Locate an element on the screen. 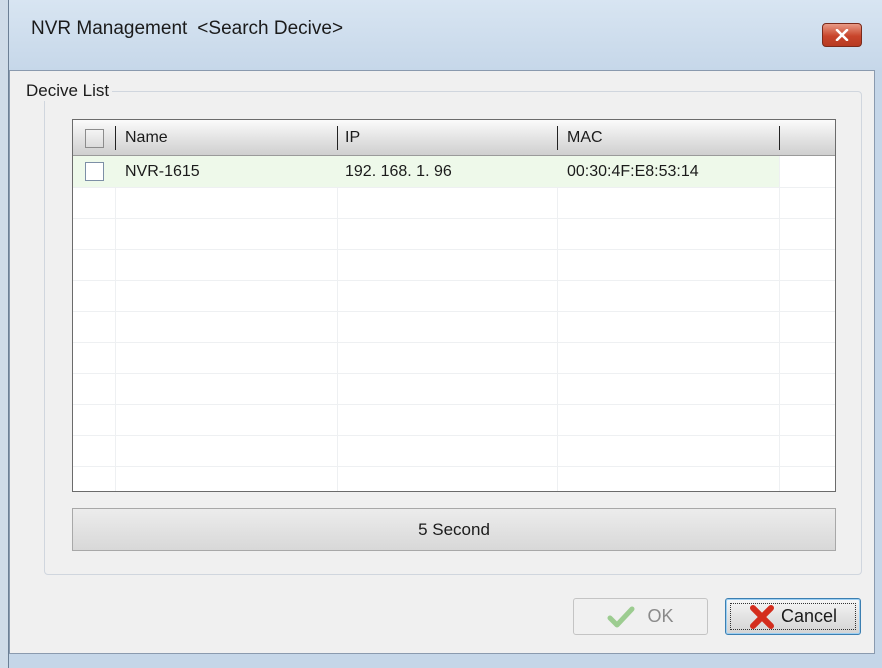 The width and height of the screenshot is (882, 668). title-bar: NVR Management <Search Decive> is located at coordinates (445, 35).